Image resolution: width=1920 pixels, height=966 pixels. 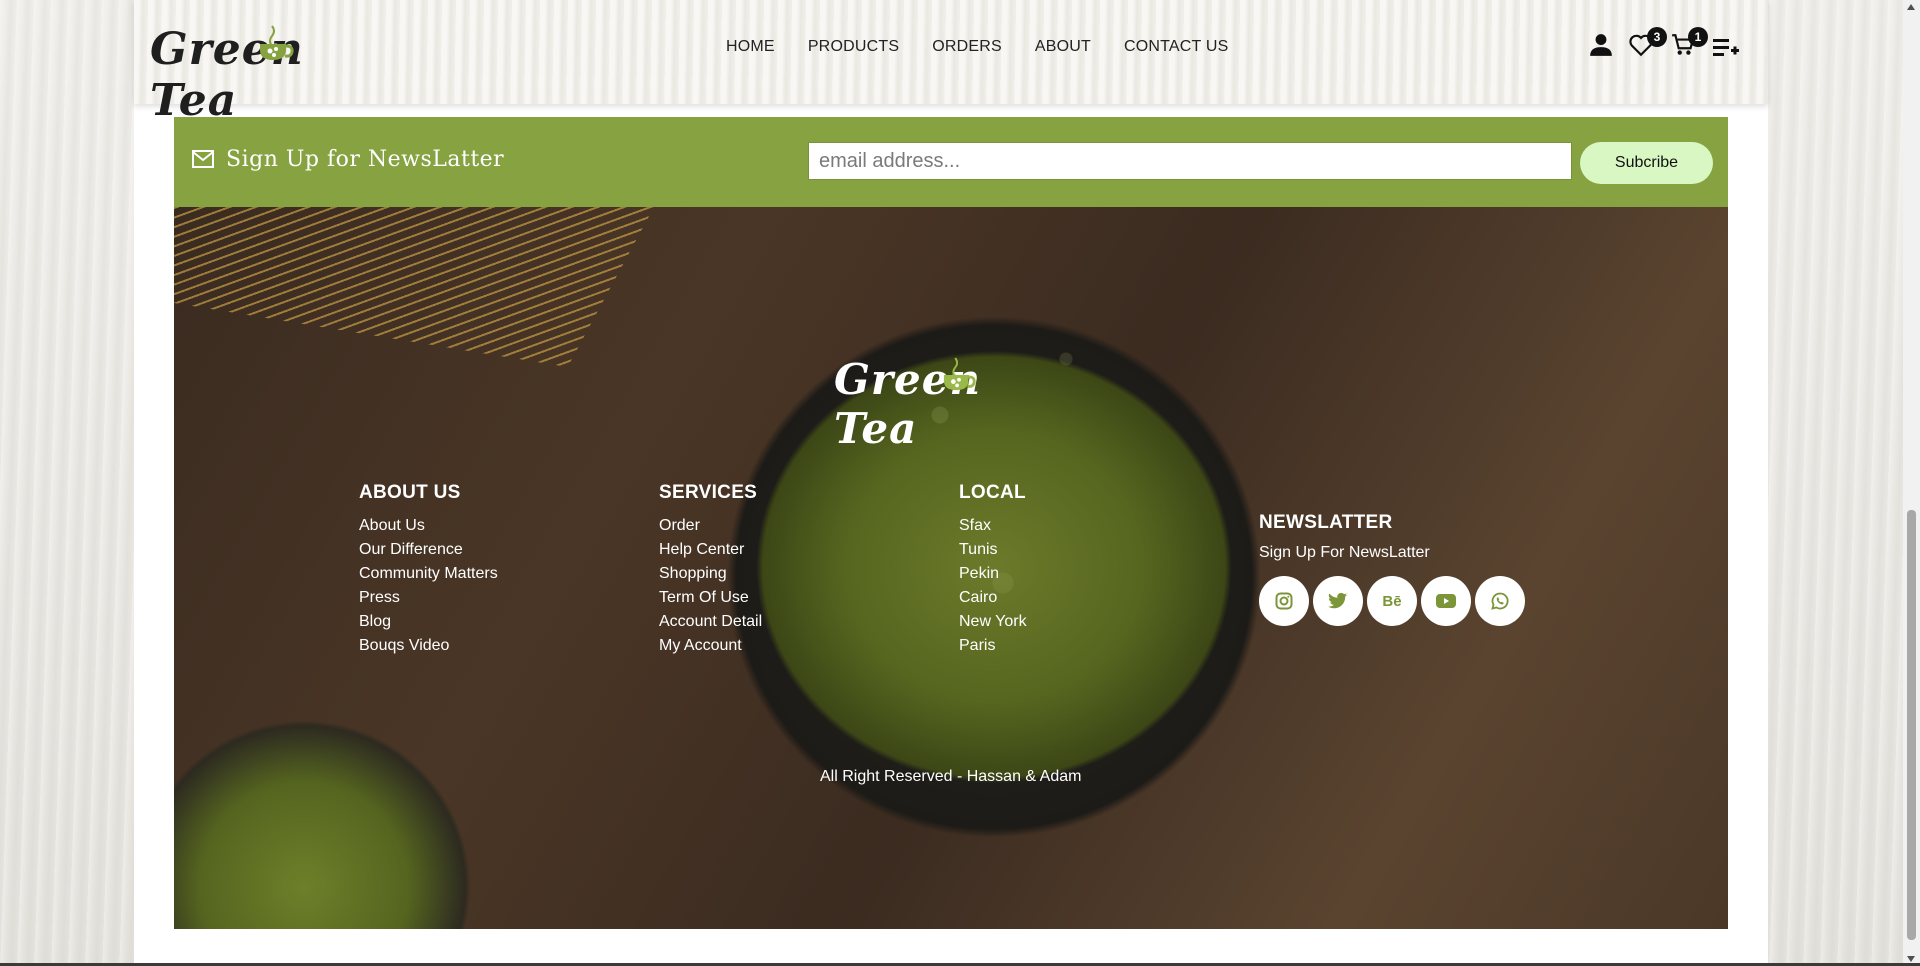 What do you see at coordinates (993, 550) in the screenshot?
I see `footer-link-tunis: Tunis` at bounding box center [993, 550].